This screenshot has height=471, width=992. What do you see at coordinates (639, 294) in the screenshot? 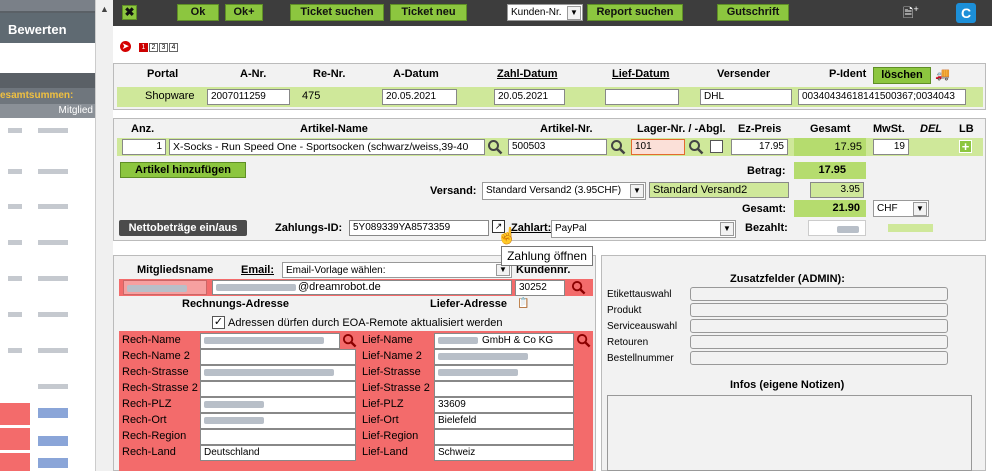
I see `etikettauswahl-label: Etikettauswahl` at bounding box center [639, 294].